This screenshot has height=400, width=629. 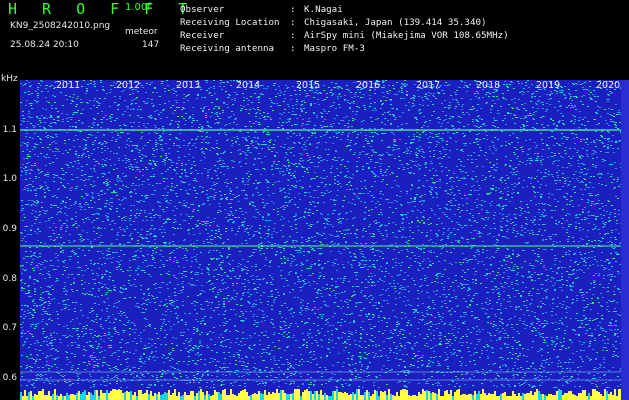 I want to click on y-axis-unit: kHz, so click(x=9, y=79).